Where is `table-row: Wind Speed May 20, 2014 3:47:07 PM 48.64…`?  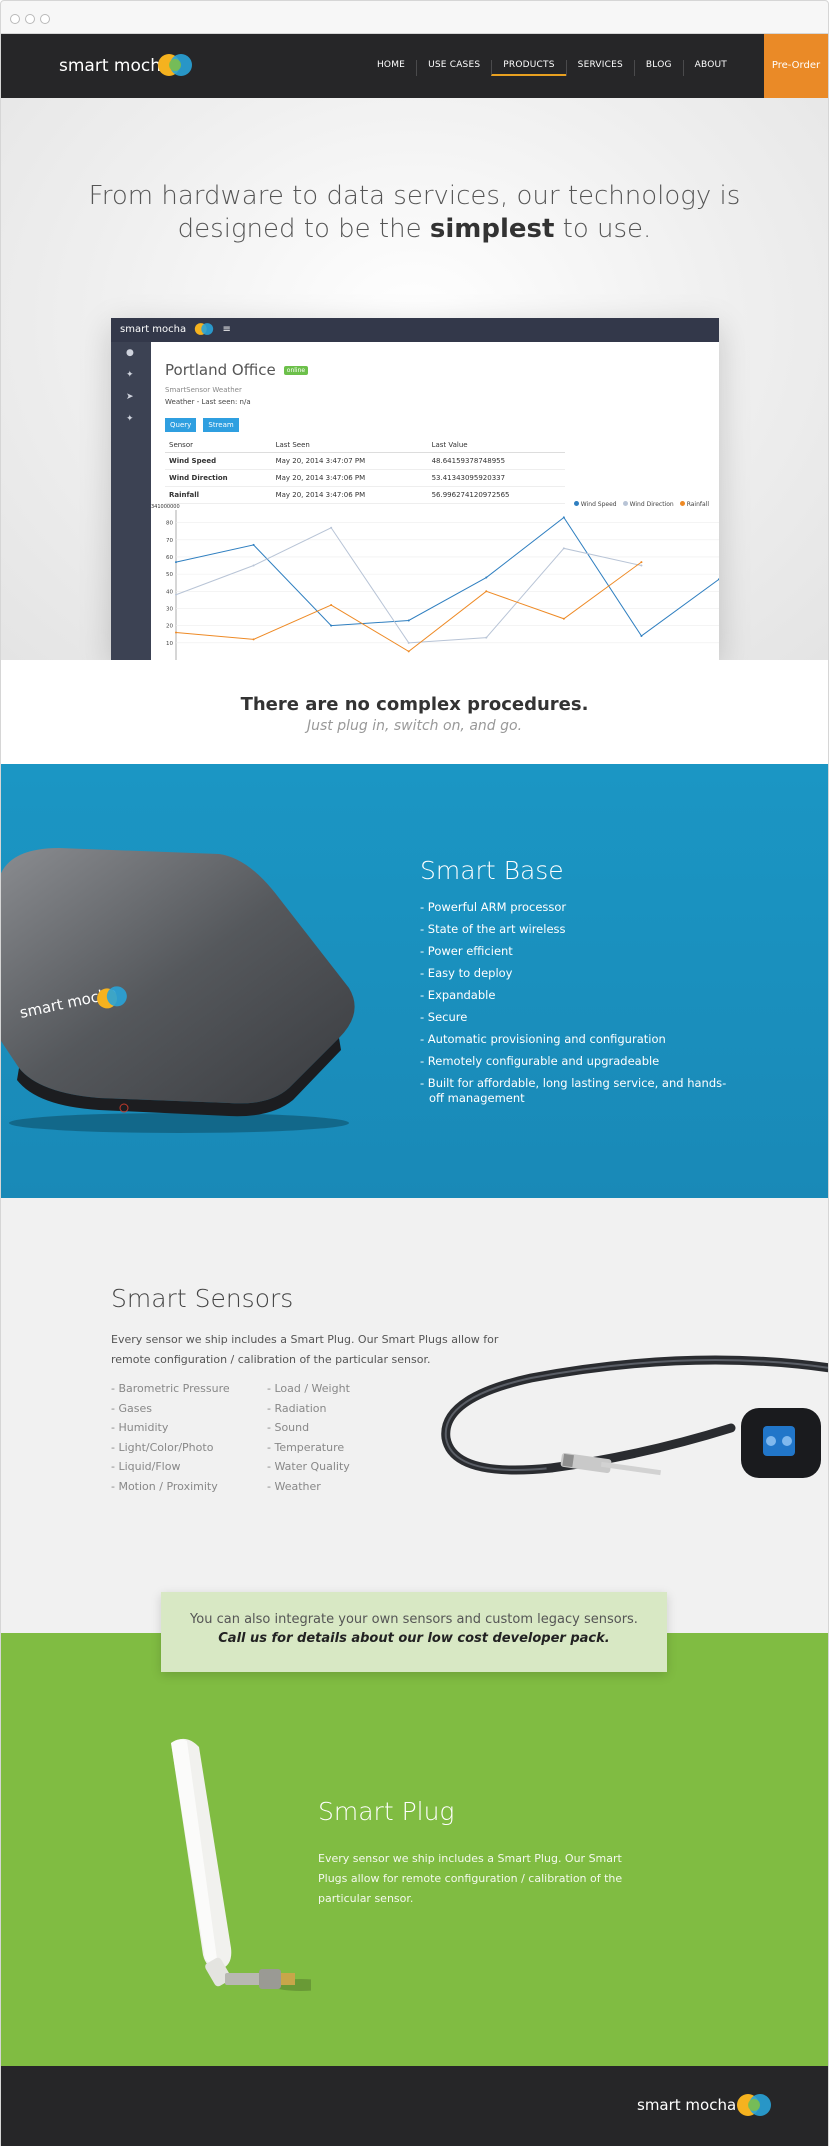
table-row: Wind Speed May 20, 2014 3:47:07 PM 48.64… is located at coordinates (365, 461).